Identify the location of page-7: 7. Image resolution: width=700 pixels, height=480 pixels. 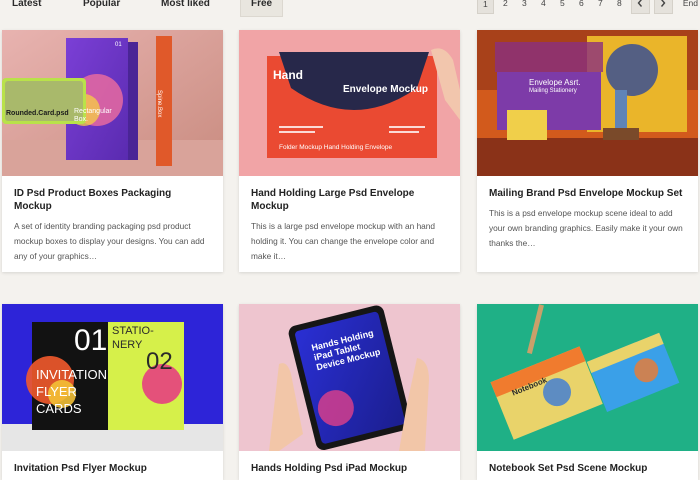
(600, 6).